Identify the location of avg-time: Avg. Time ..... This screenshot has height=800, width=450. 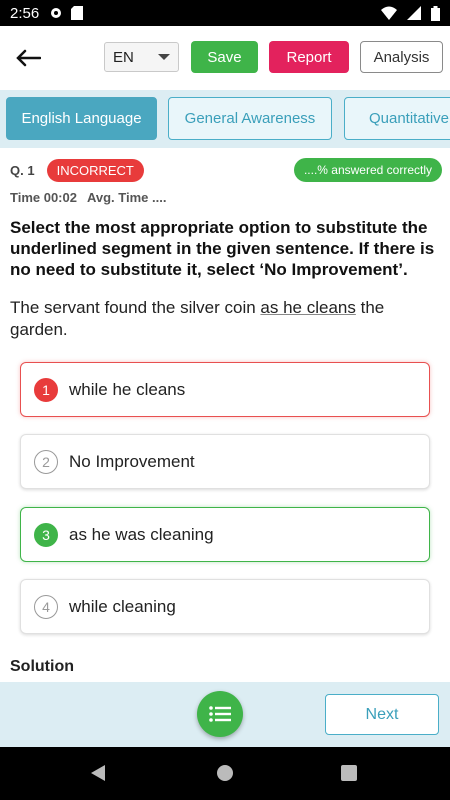
(126, 197).